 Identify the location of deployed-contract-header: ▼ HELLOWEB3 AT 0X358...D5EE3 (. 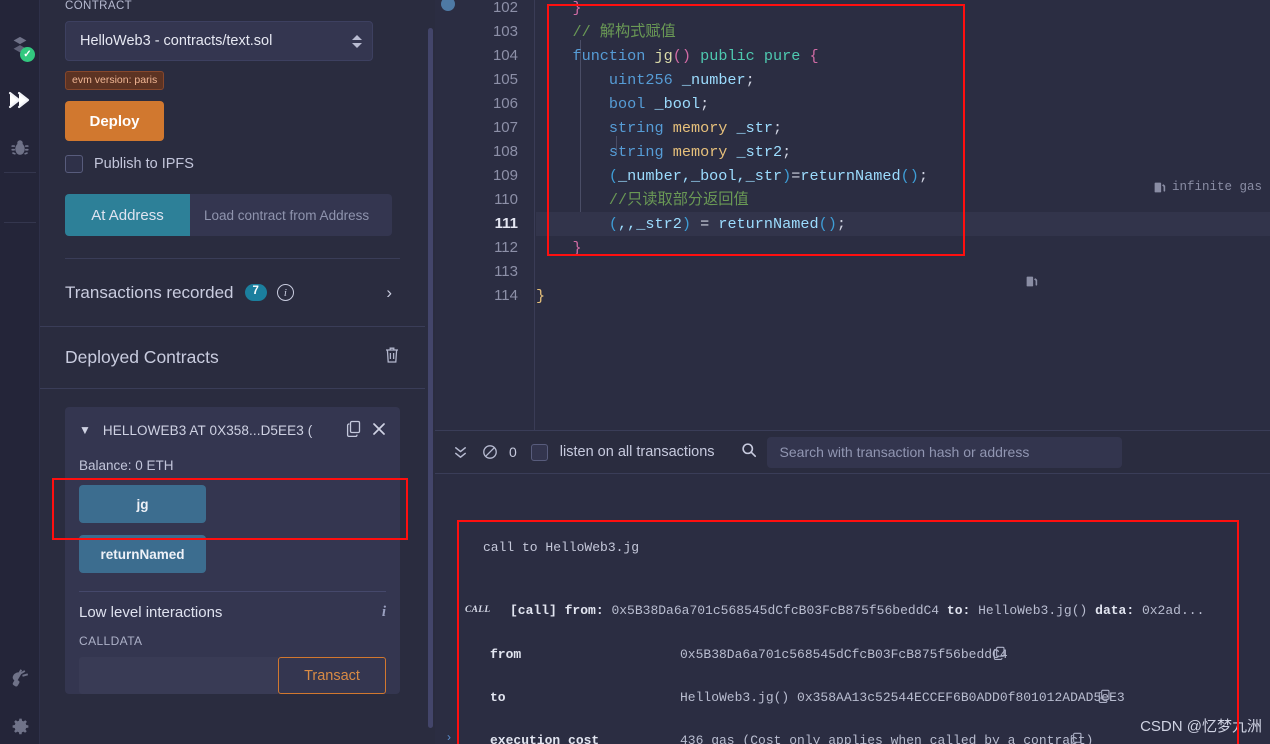
(232, 430).